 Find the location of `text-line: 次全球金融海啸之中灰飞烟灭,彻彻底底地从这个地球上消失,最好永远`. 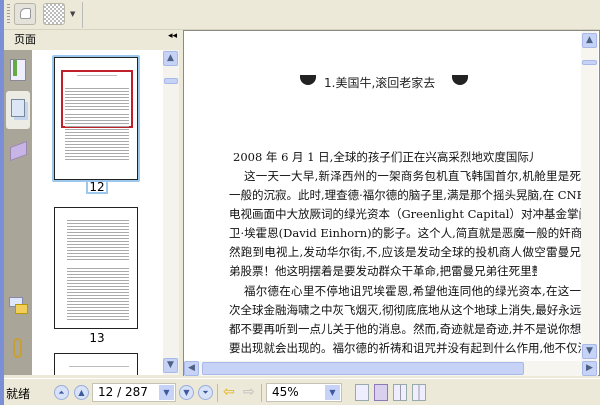

text-line: 次全球金融海啸之中灰飞烟灭,彻彻底底地从这个地球上消失,最好永远 is located at coordinates (405, 310).